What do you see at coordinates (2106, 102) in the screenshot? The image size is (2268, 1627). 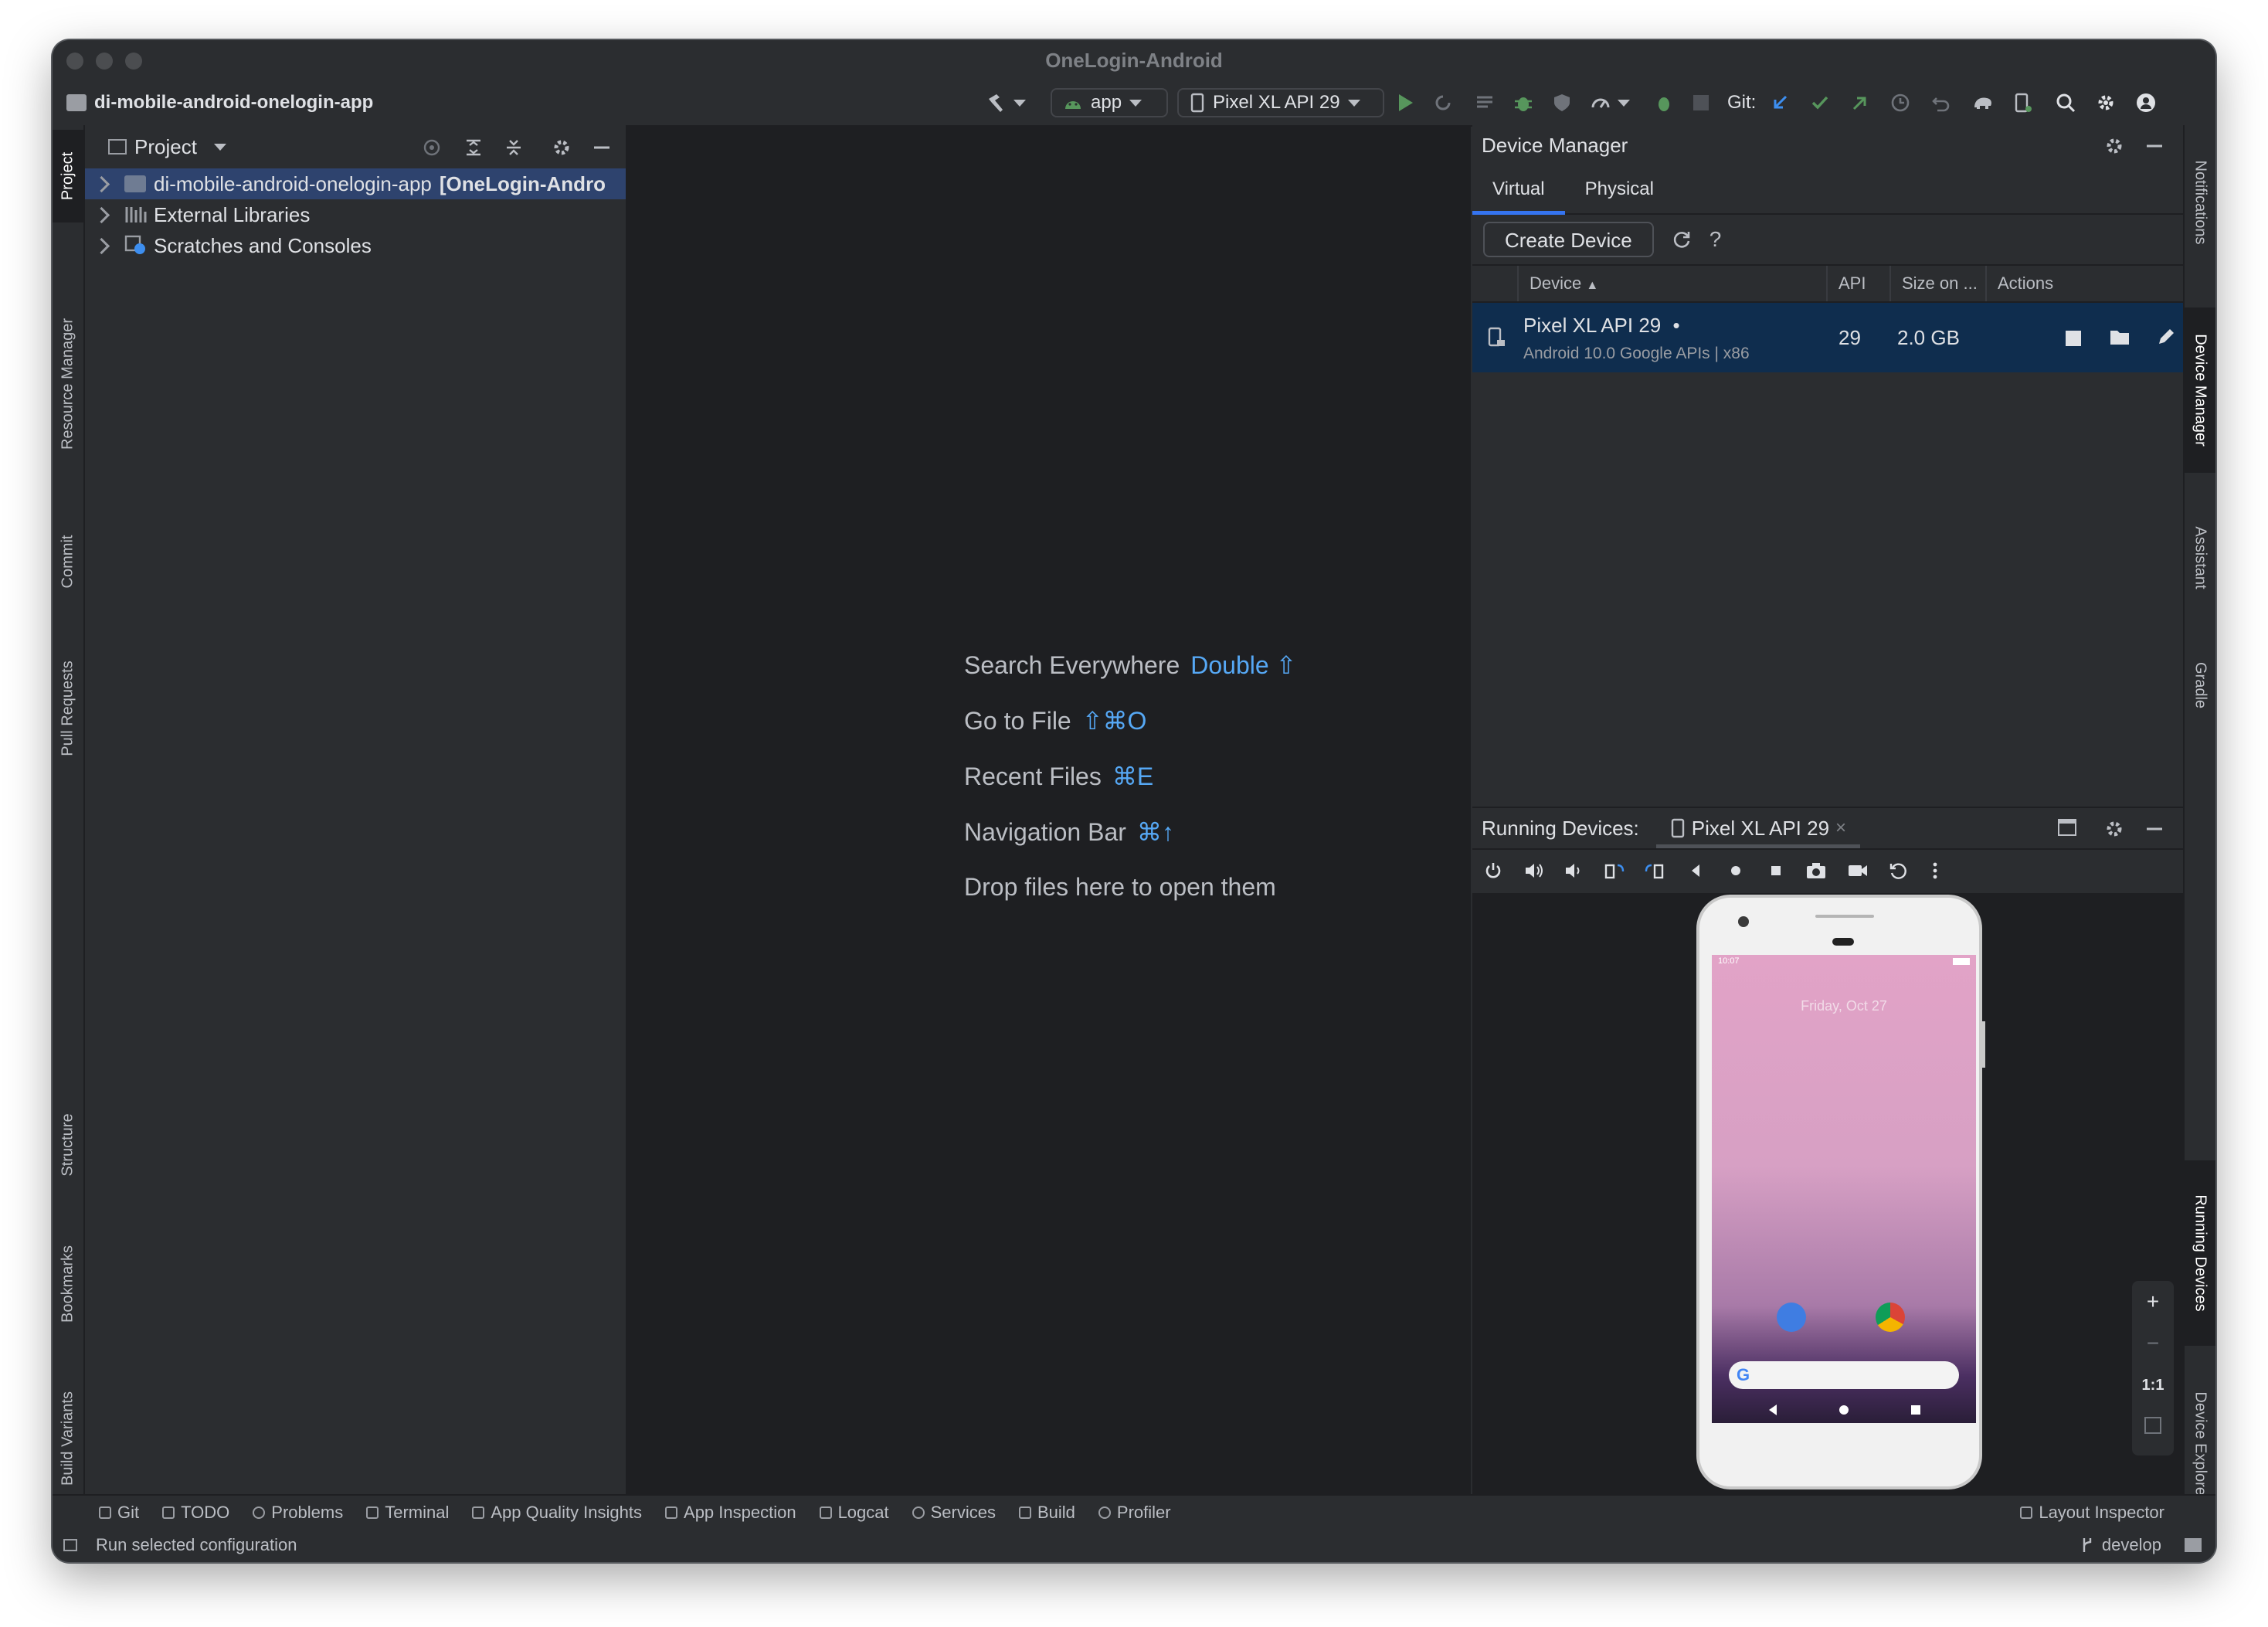 I see `settings-button` at bounding box center [2106, 102].